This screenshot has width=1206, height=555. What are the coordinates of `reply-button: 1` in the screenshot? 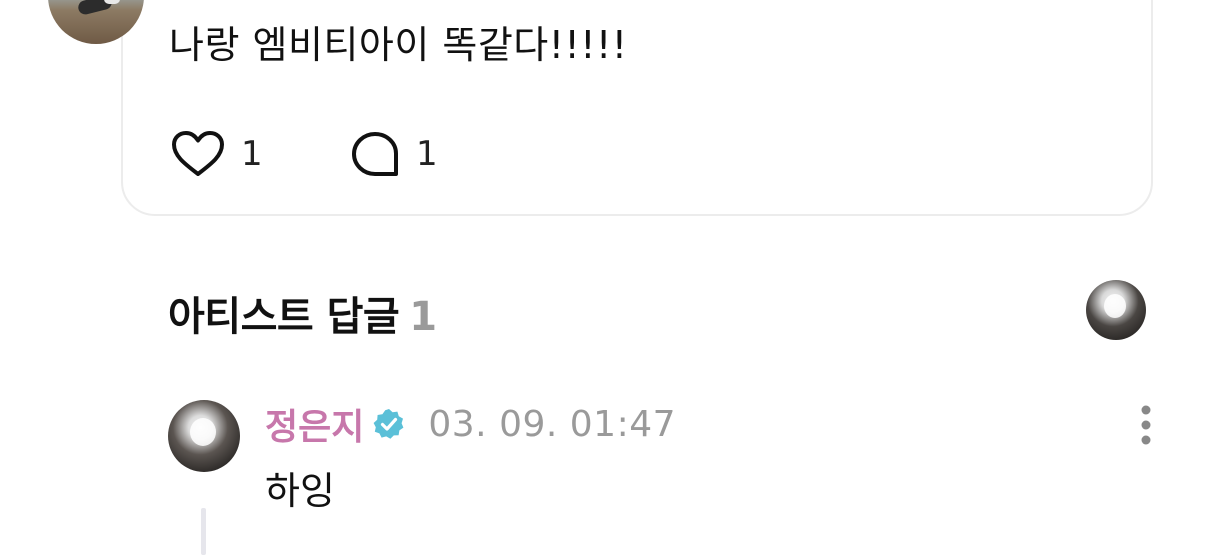 It's located at (394, 154).